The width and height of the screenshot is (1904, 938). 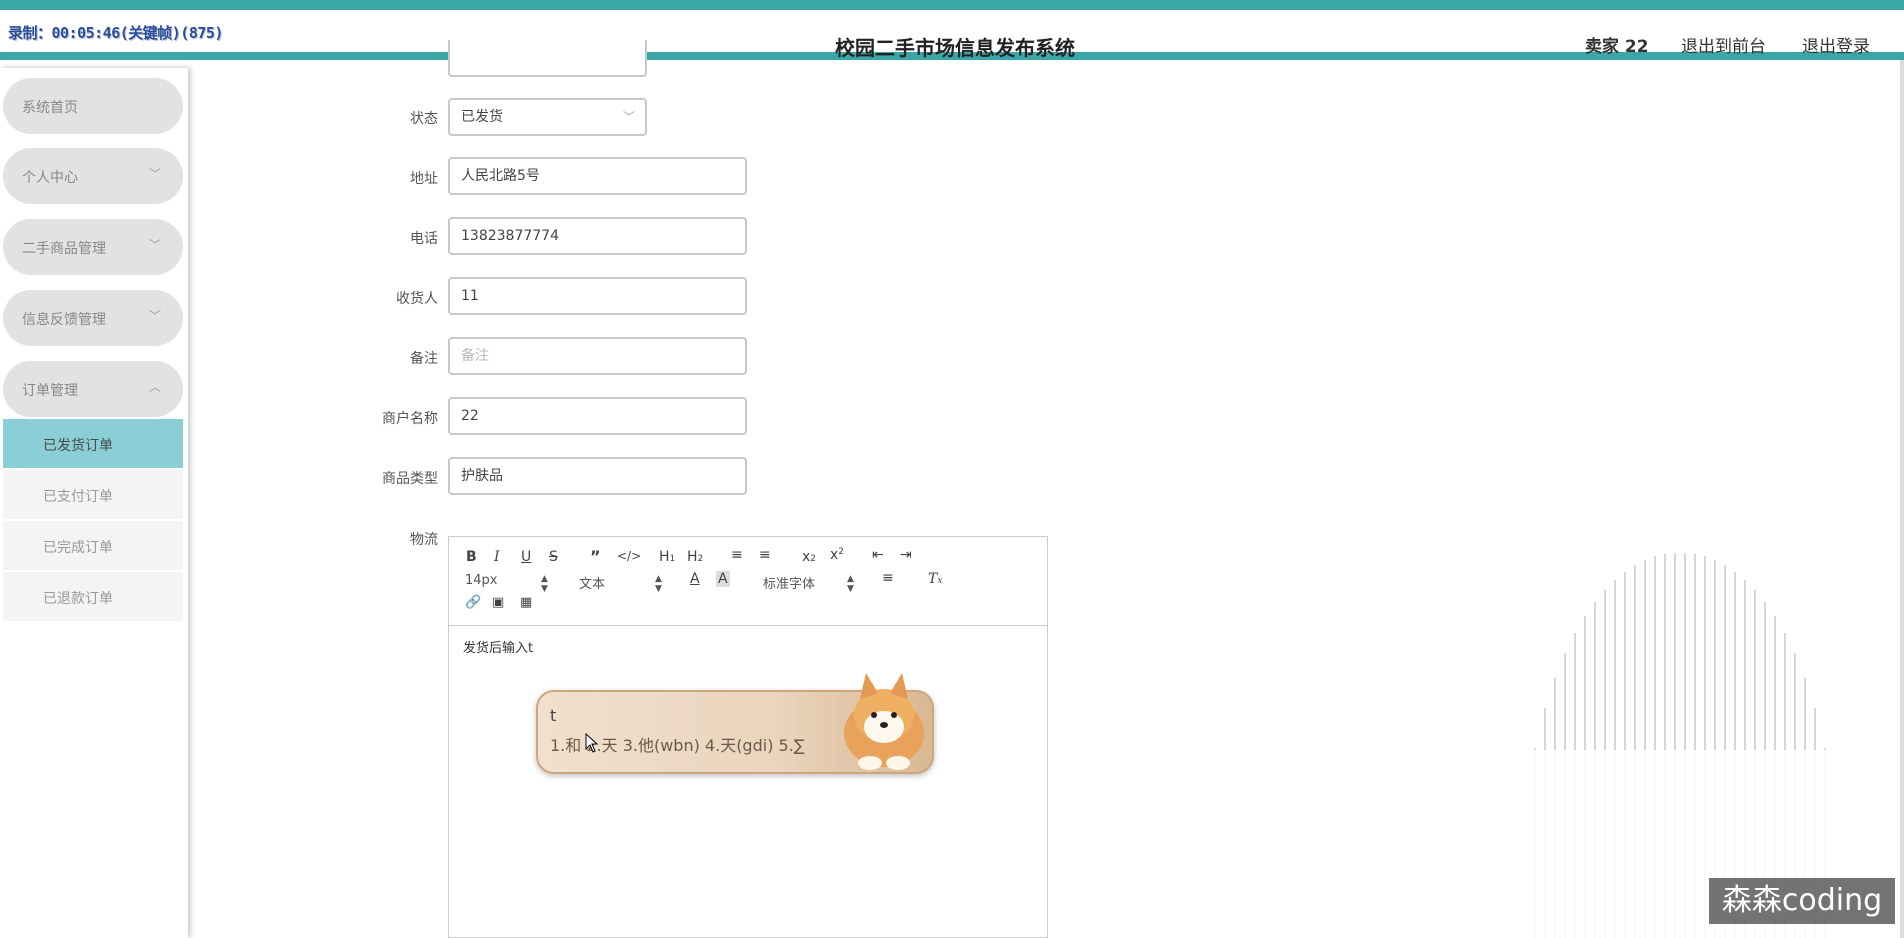 I want to click on status-value: 已发货, so click(x=482, y=117).